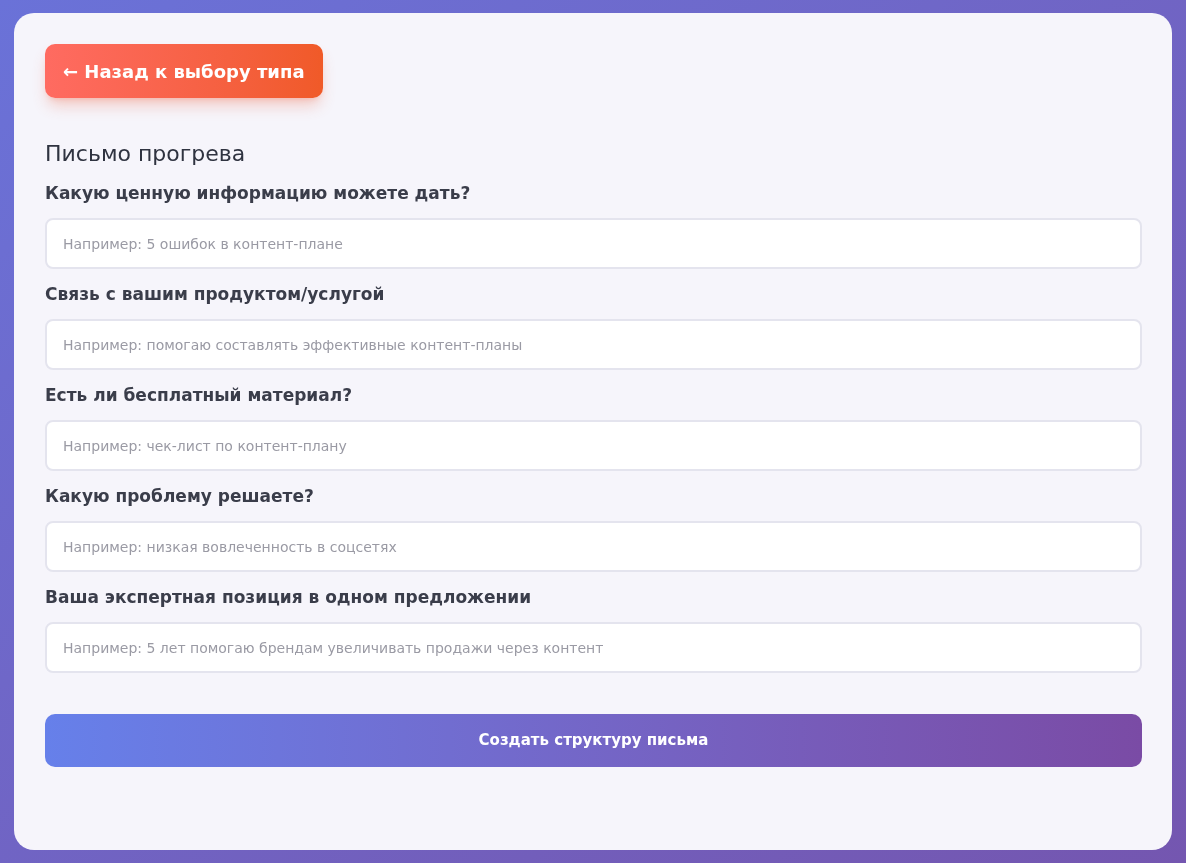 The height and width of the screenshot is (863, 1186). What do you see at coordinates (593, 740) in the screenshot?
I see `submit-button: Создать структуру письма` at bounding box center [593, 740].